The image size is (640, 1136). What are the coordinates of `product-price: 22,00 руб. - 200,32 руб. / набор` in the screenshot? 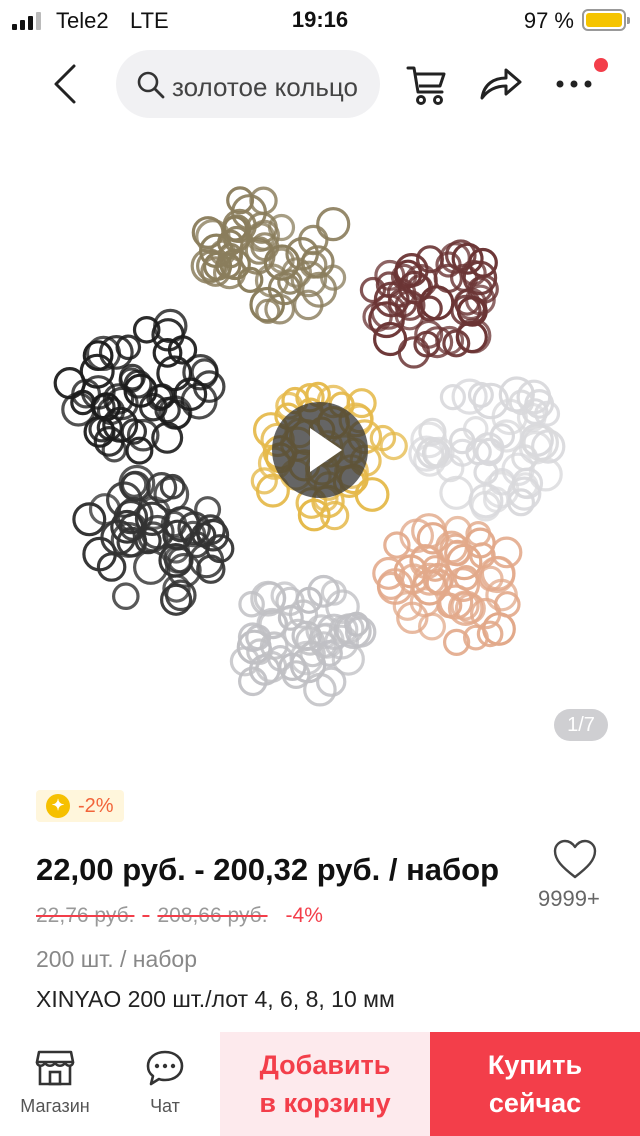 It's located at (268, 869).